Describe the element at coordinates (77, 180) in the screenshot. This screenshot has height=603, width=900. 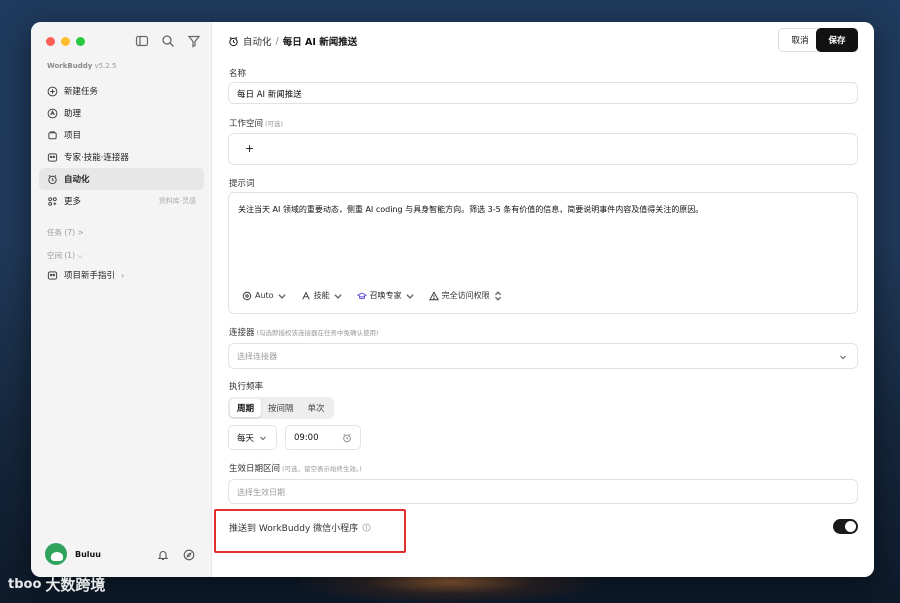
I see `sidebar-item-label: 自动化` at that location.